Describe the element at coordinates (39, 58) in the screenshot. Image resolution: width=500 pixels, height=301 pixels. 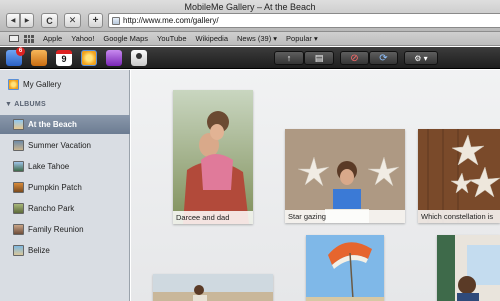
I see `contacts-icon` at that location.